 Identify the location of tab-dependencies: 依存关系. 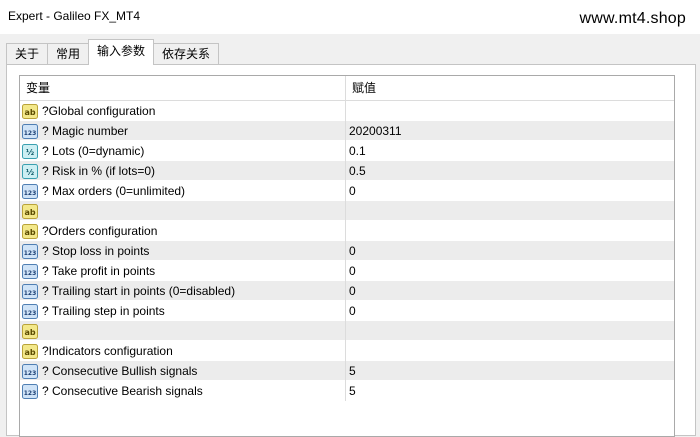
(186, 54).